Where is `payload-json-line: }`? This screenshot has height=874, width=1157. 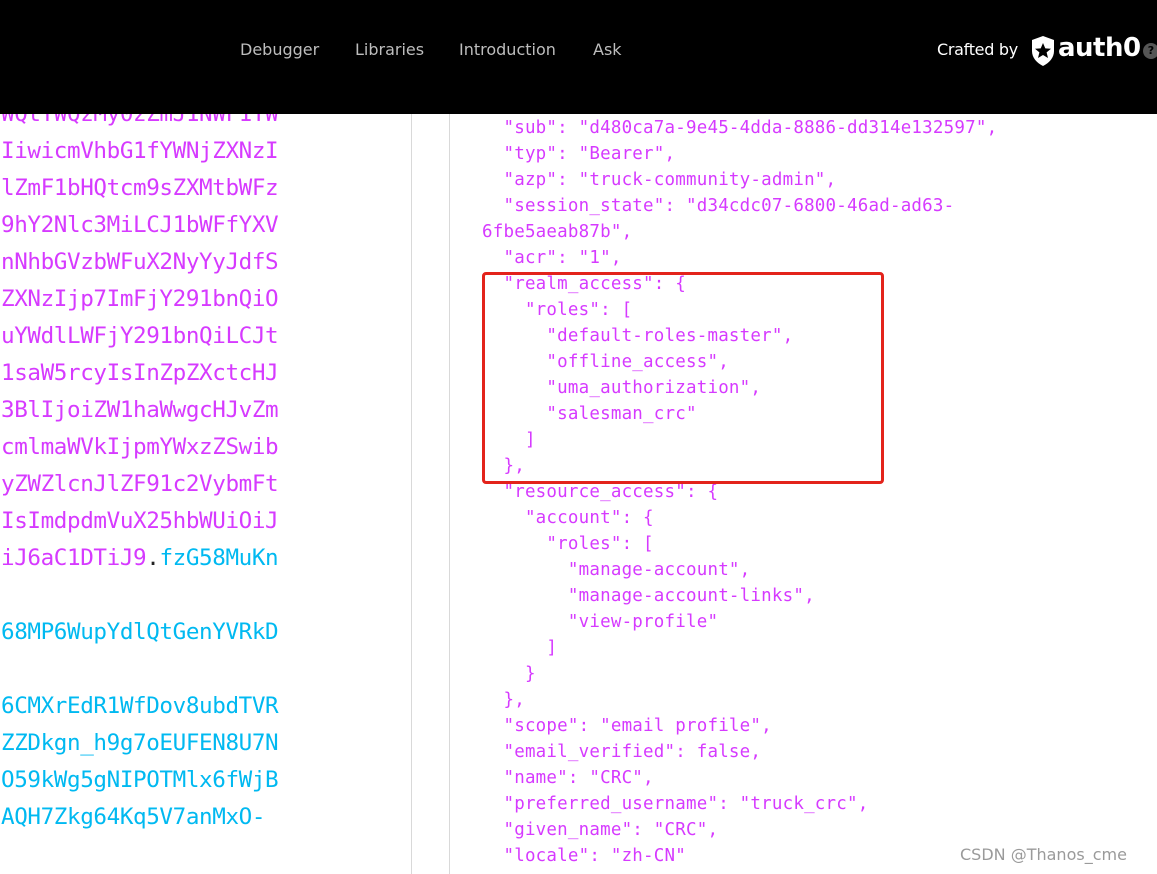 payload-json-line: } is located at coordinates (509, 674).